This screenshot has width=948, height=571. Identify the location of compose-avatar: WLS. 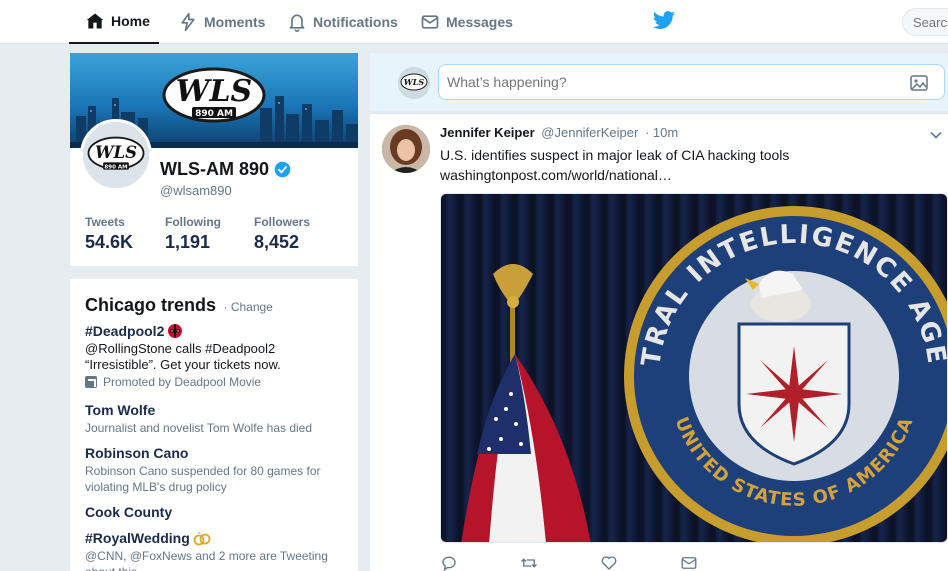
(414, 83).